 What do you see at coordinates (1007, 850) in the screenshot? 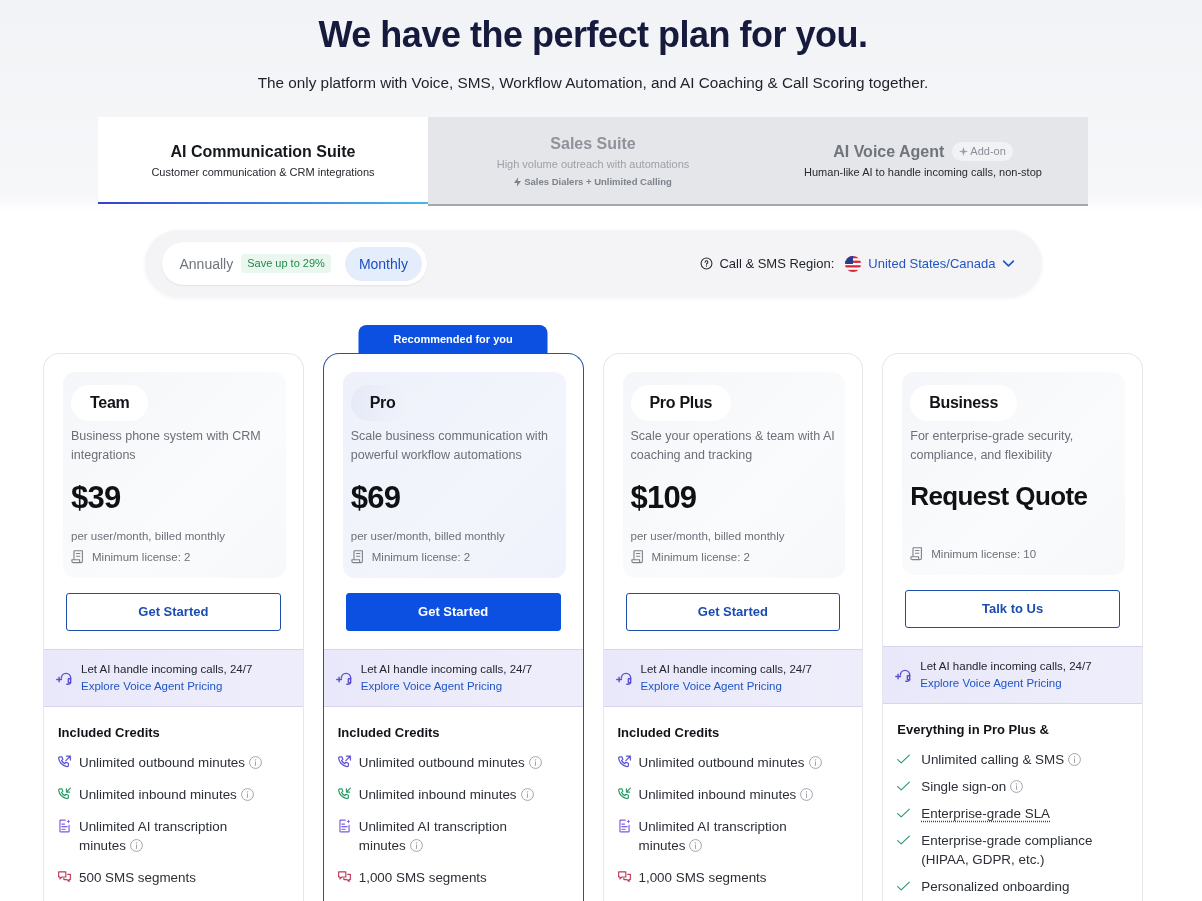
I see `feature-text: Enterprise-grade compliance (HIPAA, GDPR, etc.)` at bounding box center [1007, 850].